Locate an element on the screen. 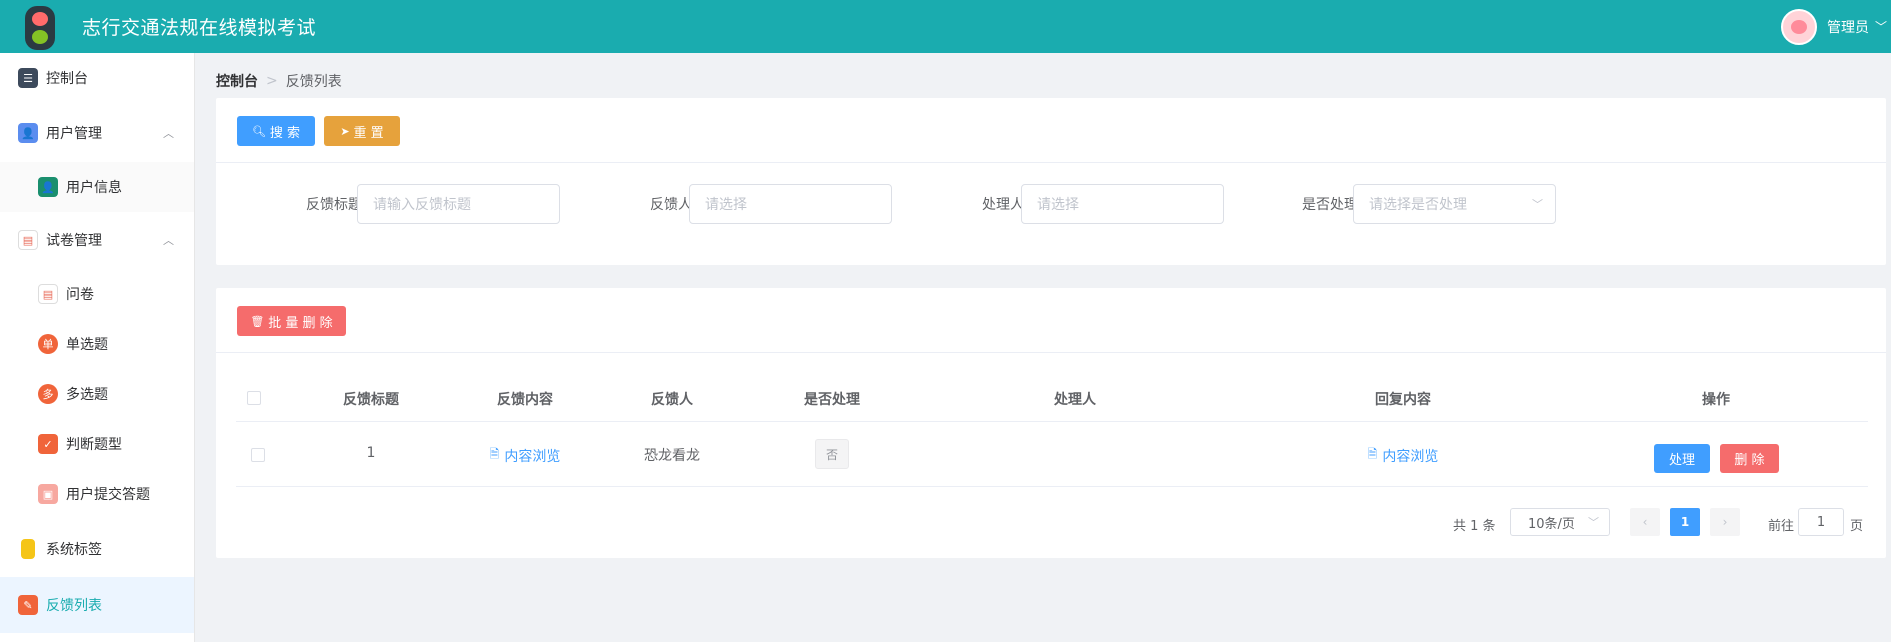 This screenshot has width=1891, height=642. next-page-button: › is located at coordinates (1725, 522).